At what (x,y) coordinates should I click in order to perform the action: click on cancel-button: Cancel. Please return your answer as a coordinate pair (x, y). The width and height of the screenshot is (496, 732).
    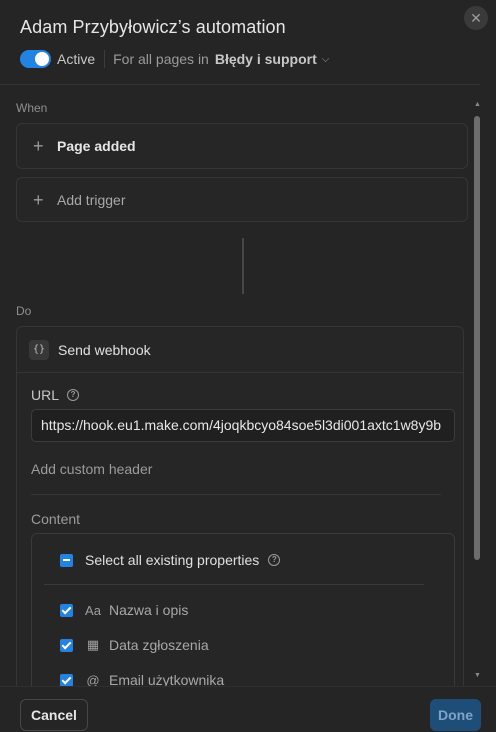
    Looking at the image, I should click on (54, 715).